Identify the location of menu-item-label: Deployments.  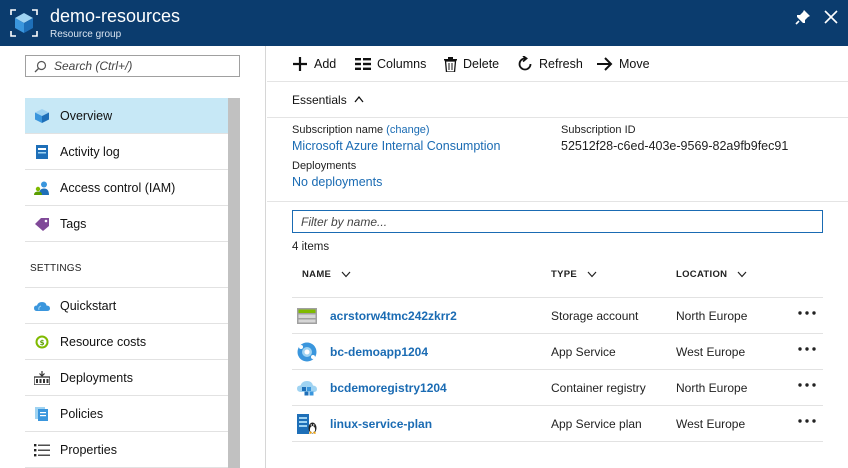
(96, 378).